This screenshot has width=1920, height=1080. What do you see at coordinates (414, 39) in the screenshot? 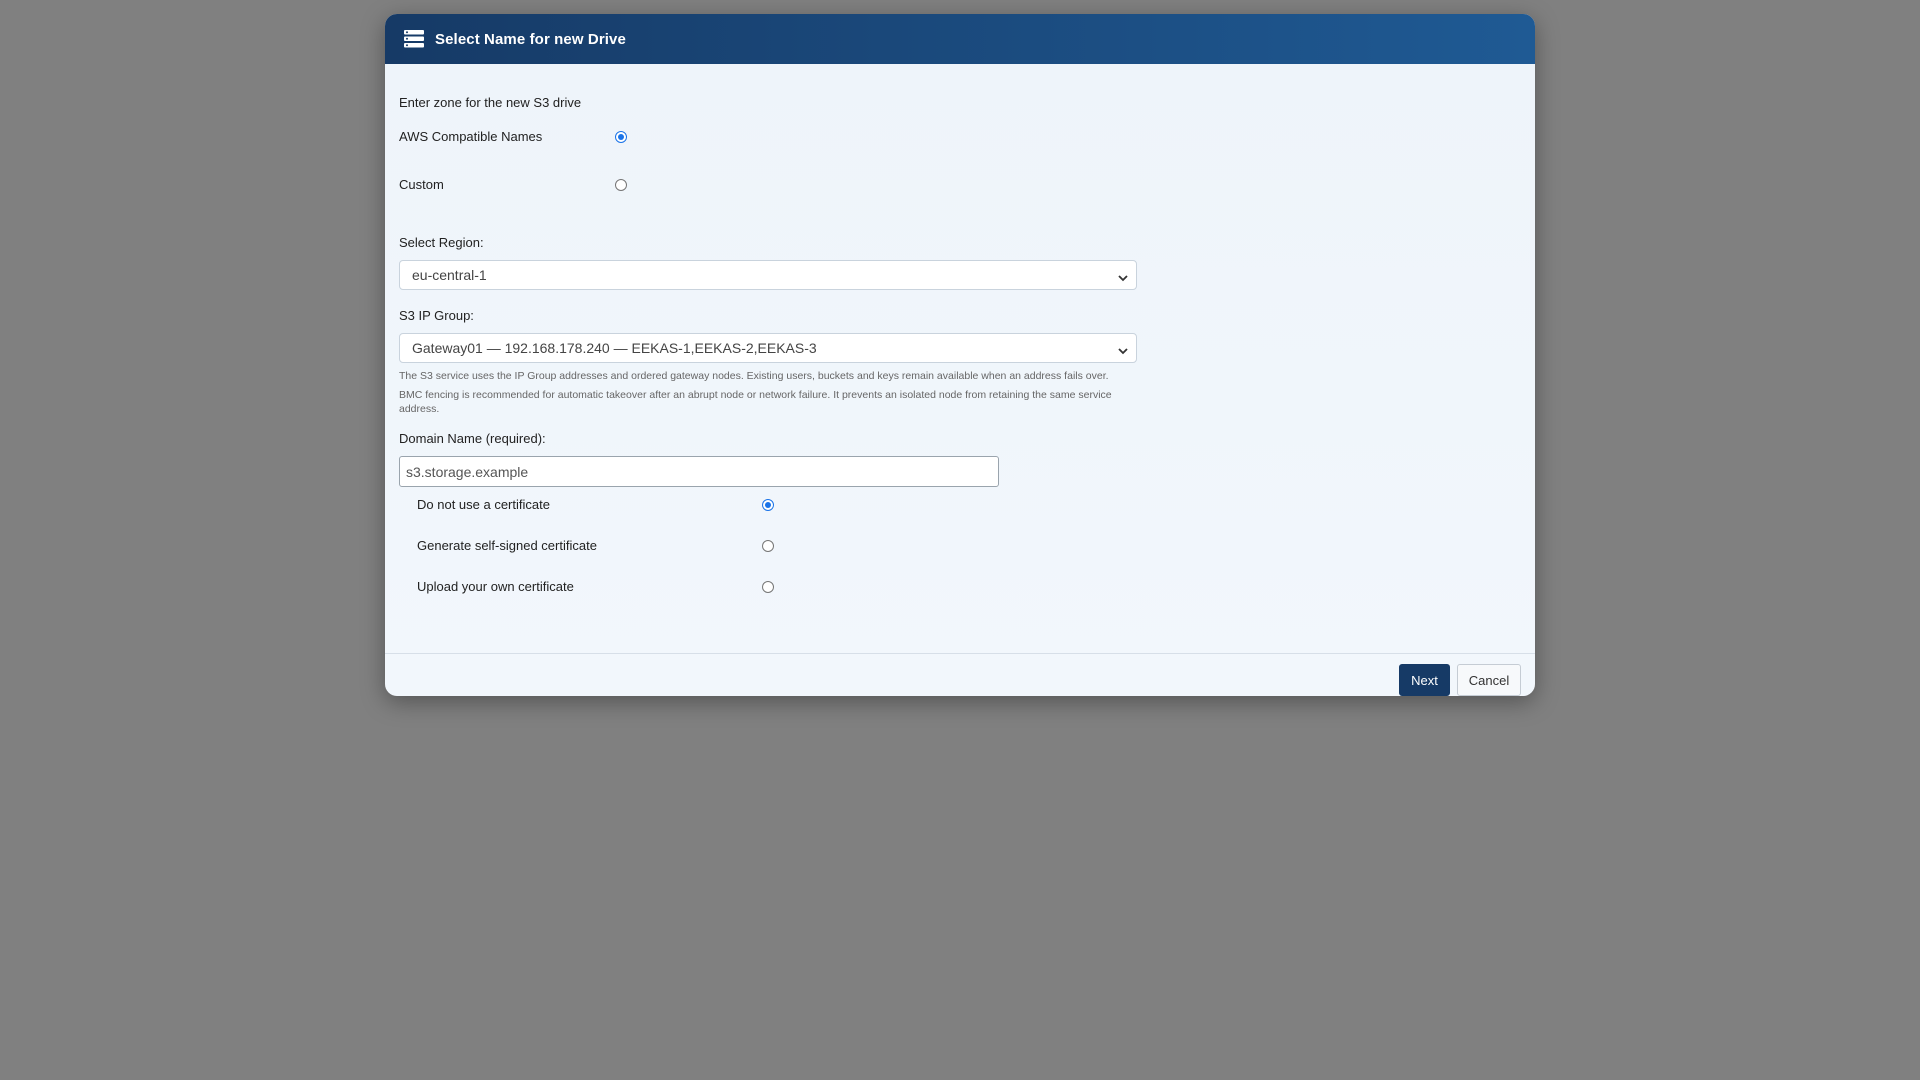
I see `server-list-icon` at bounding box center [414, 39].